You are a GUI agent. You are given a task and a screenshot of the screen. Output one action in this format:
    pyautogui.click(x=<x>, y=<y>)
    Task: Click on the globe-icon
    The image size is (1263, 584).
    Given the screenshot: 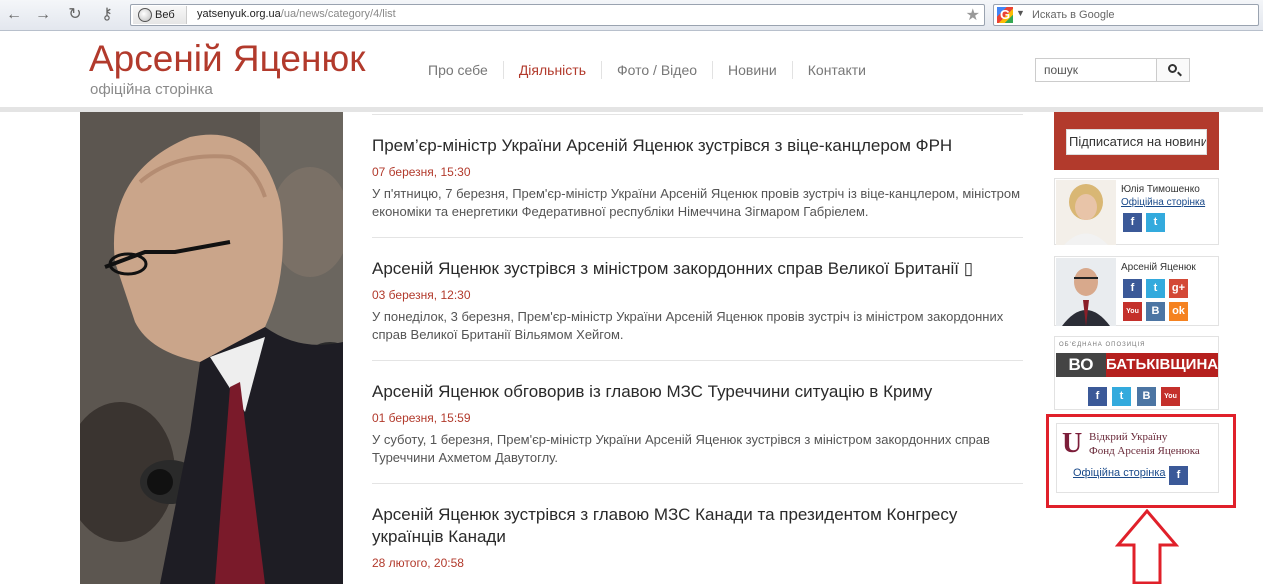 What is the action you would take?
    pyautogui.click(x=145, y=15)
    